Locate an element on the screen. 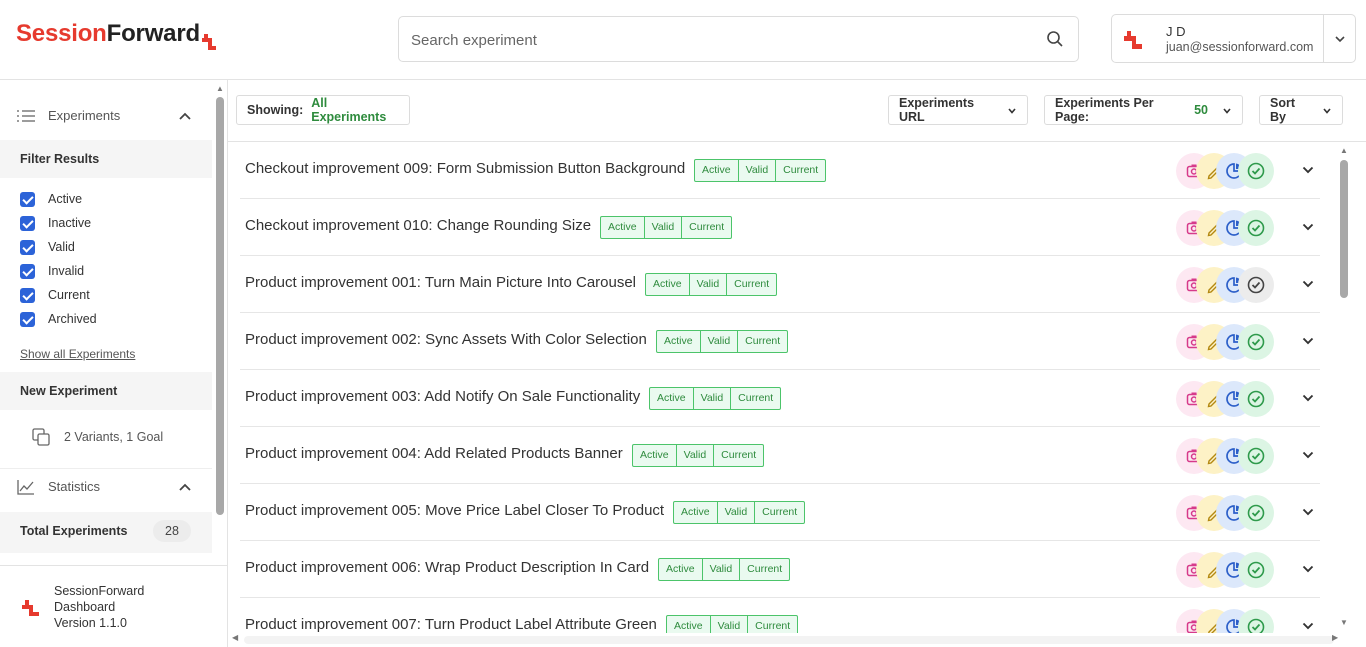  filter-active: Active is located at coordinates (51, 199).